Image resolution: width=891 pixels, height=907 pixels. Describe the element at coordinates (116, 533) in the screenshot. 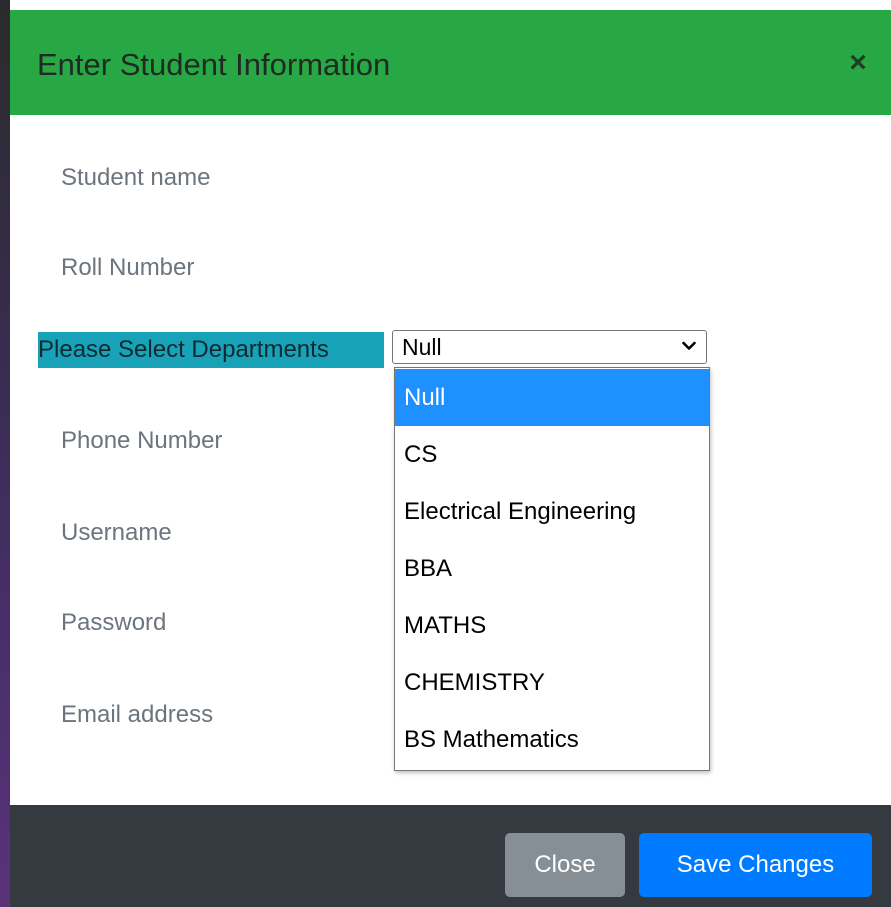

I see `username-field: Username` at that location.